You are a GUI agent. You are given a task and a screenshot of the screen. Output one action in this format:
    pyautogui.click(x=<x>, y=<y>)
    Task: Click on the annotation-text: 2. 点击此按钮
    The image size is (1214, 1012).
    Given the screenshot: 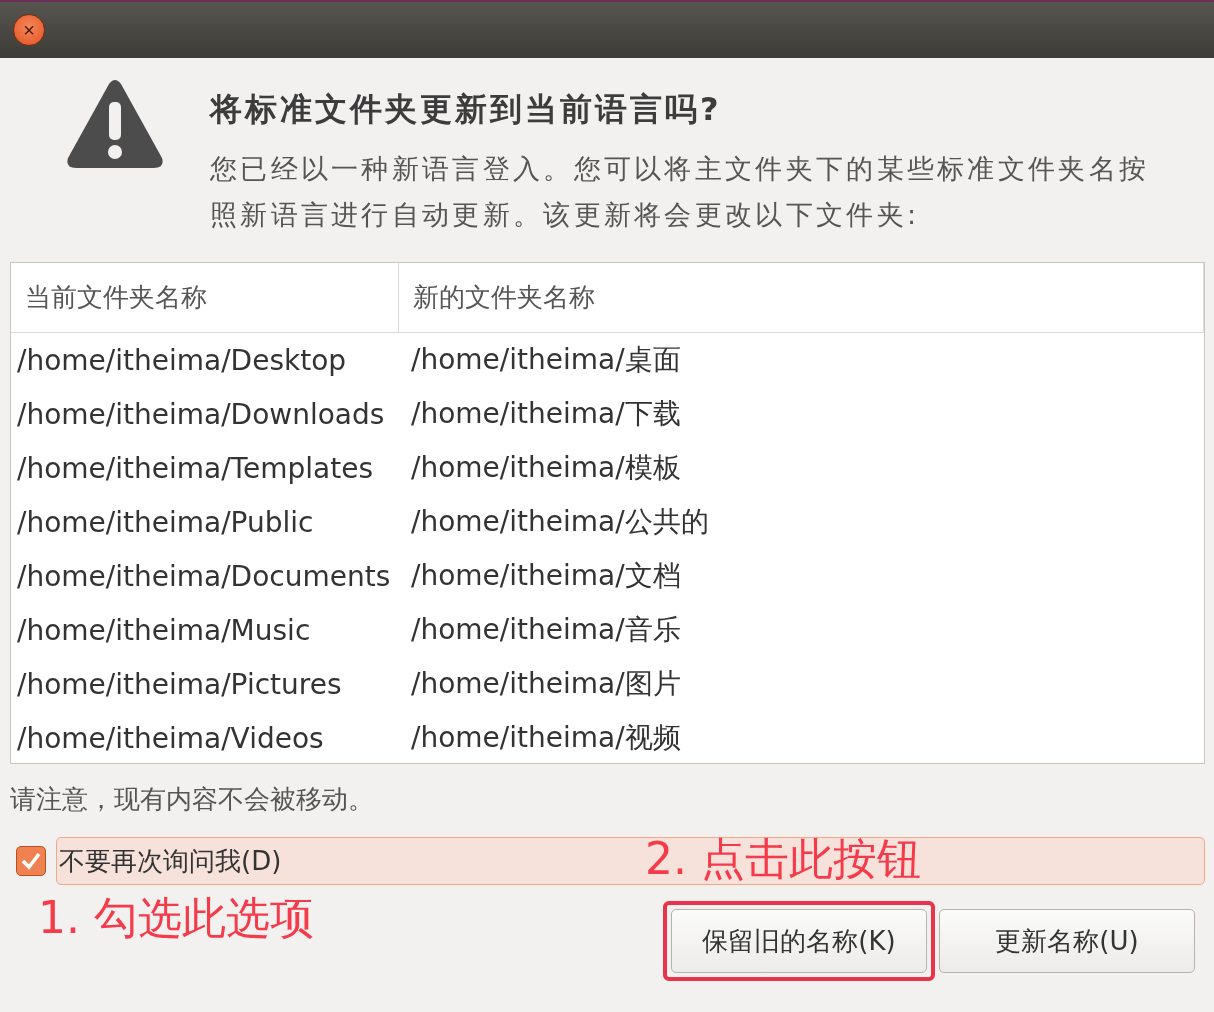 What is the action you would take?
    pyautogui.click(x=783, y=859)
    